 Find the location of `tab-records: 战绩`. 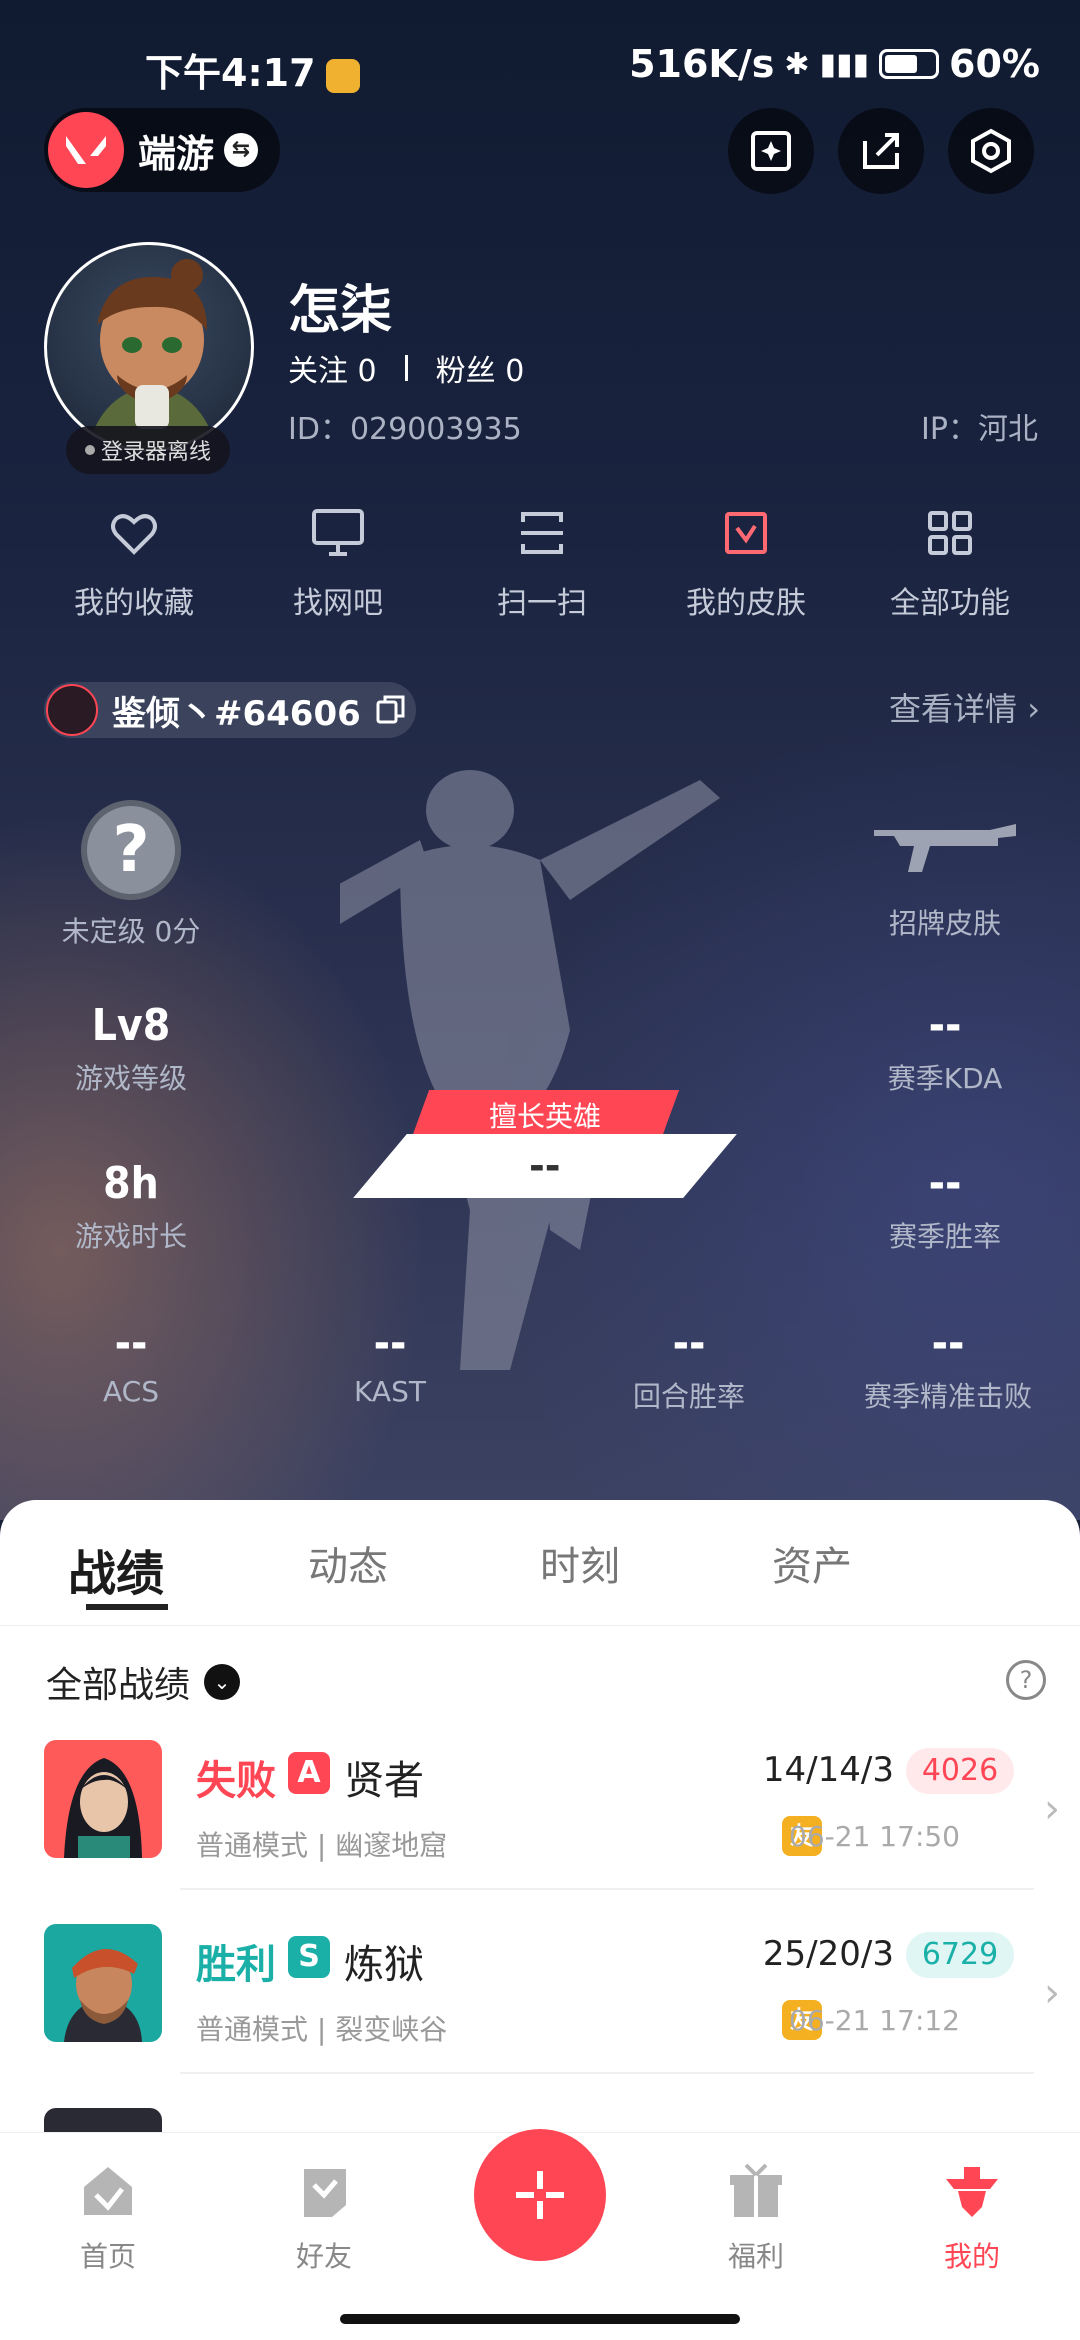

tab-records: 战绩 is located at coordinates (116, 1562).